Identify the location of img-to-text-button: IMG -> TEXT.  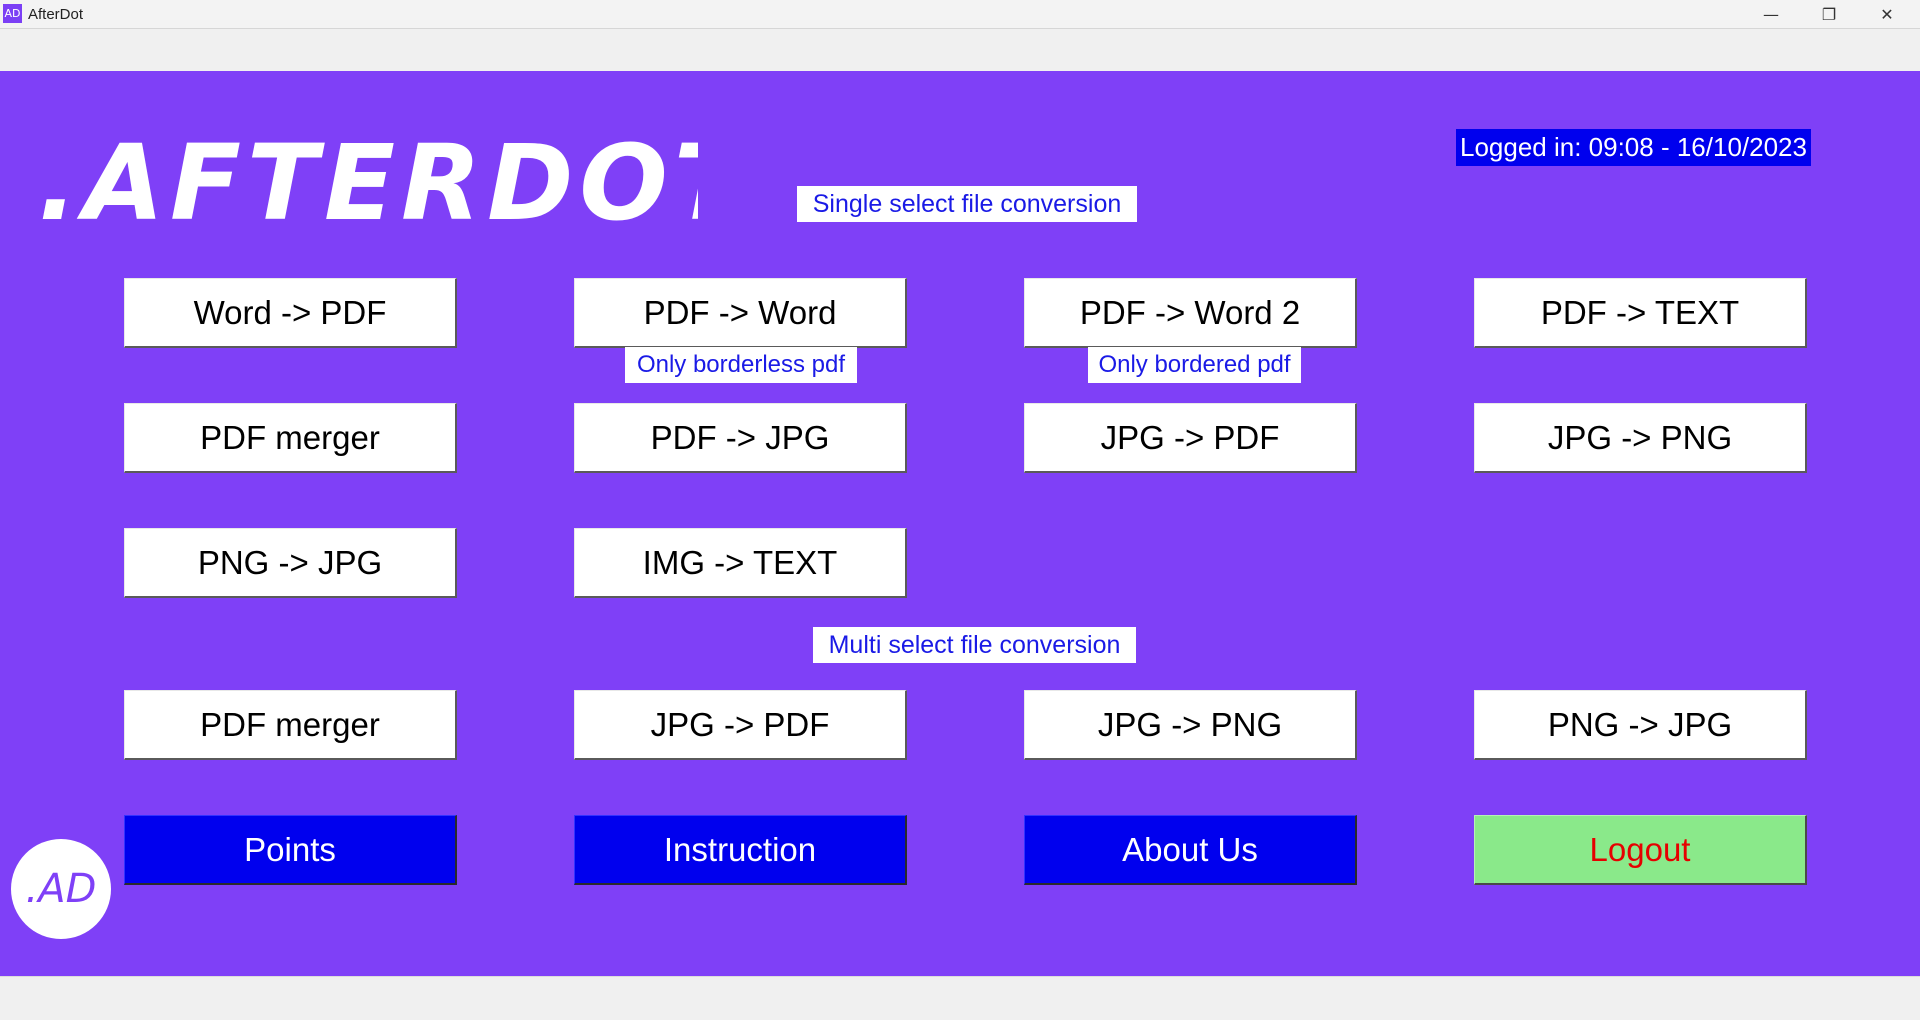
(740, 563).